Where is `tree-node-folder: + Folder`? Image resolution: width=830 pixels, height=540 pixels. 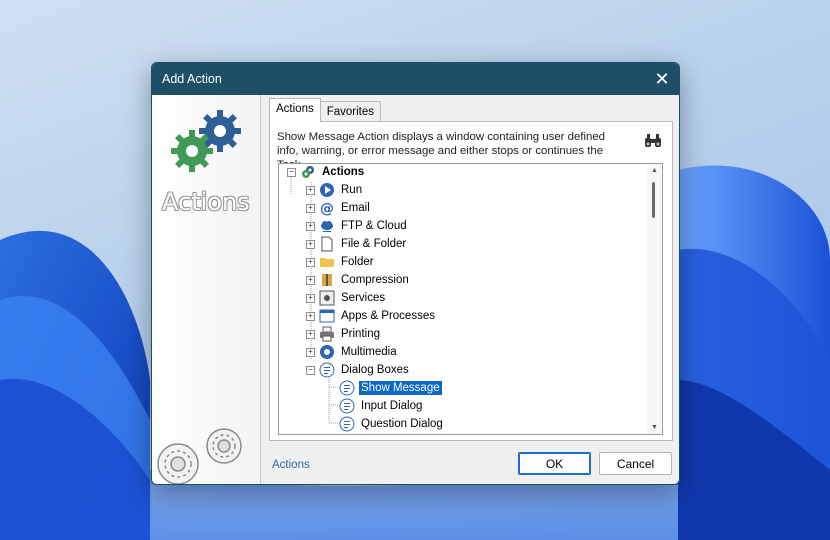 tree-node-folder: + Folder is located at coordinates (341, 262).